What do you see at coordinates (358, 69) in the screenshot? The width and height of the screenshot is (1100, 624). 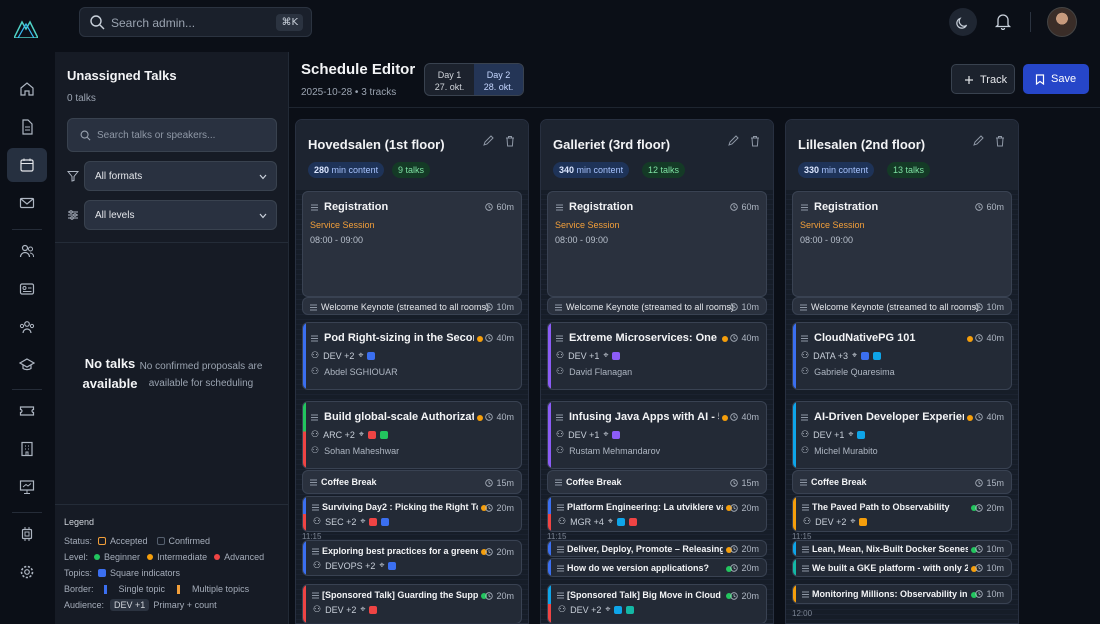 I see `page-title: Schedule Editor` at bounding box center [358, 69].